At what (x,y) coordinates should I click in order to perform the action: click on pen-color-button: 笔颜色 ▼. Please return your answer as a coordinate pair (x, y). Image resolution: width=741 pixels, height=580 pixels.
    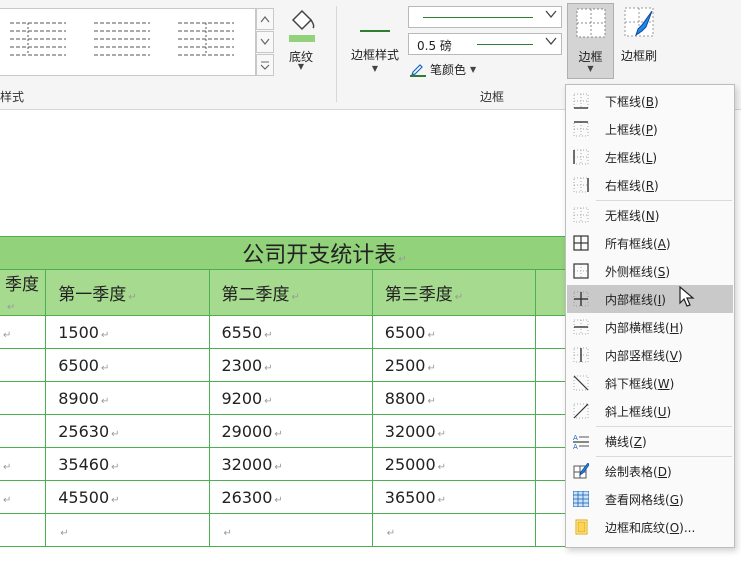
    Looking at the image, I should click on (443, 69).